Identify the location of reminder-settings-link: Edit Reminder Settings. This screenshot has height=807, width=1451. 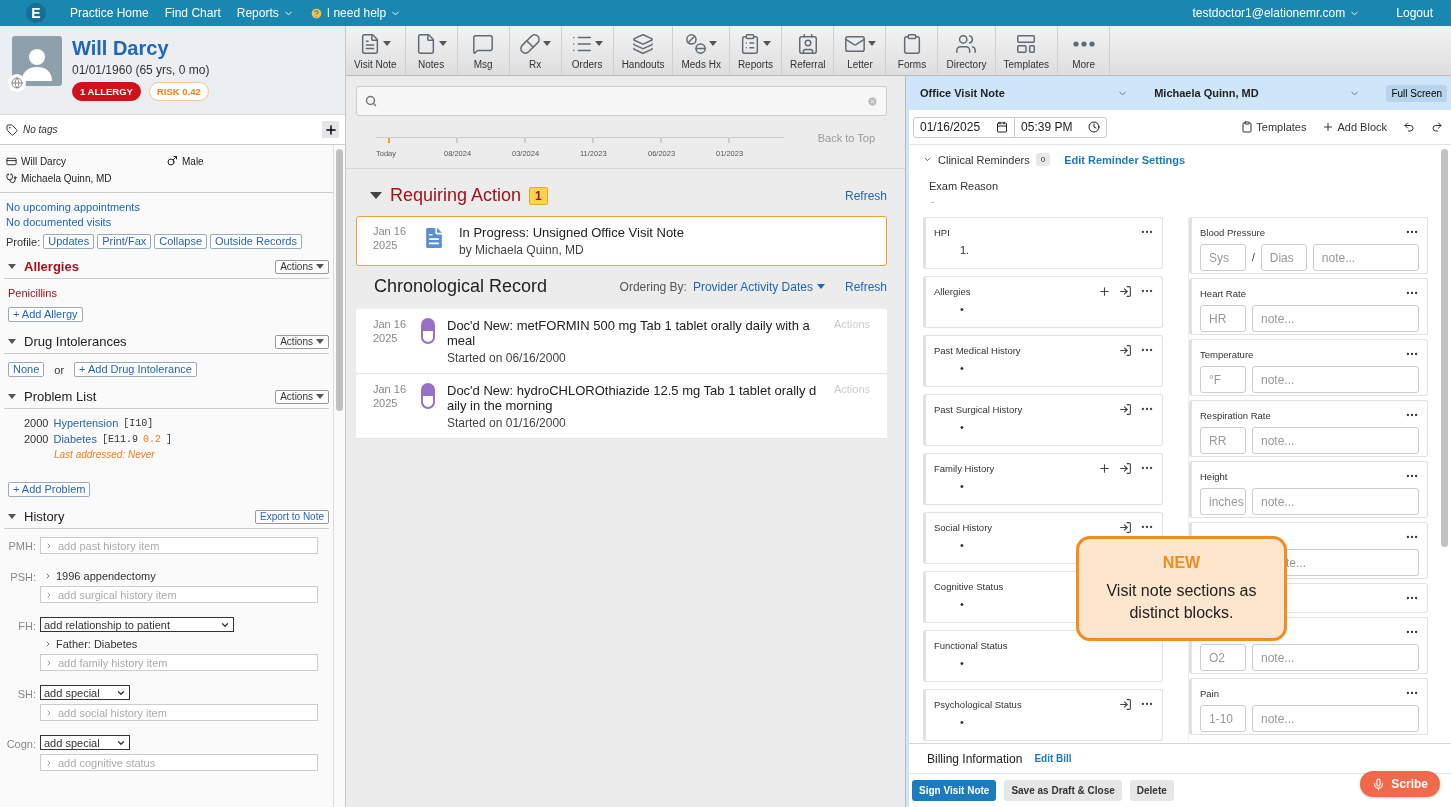
(1125, 159).